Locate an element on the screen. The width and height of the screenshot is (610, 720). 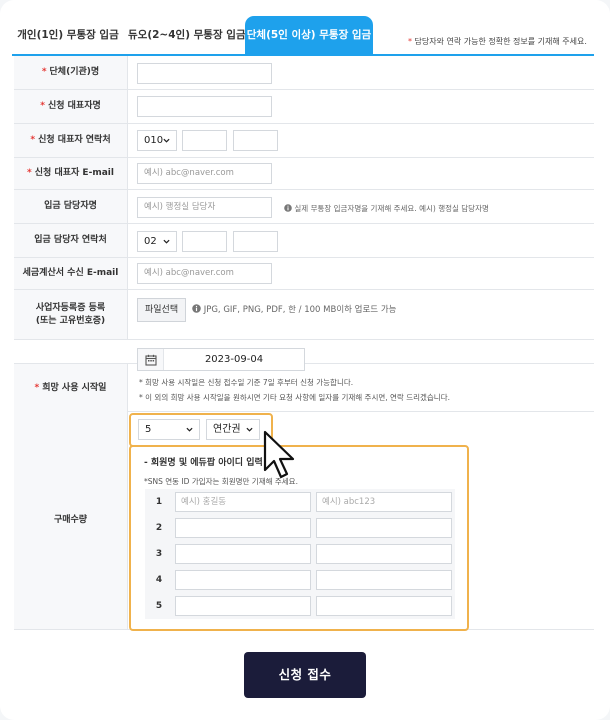
file-select-button: 파일선택 is located at coordinates (162, 310).